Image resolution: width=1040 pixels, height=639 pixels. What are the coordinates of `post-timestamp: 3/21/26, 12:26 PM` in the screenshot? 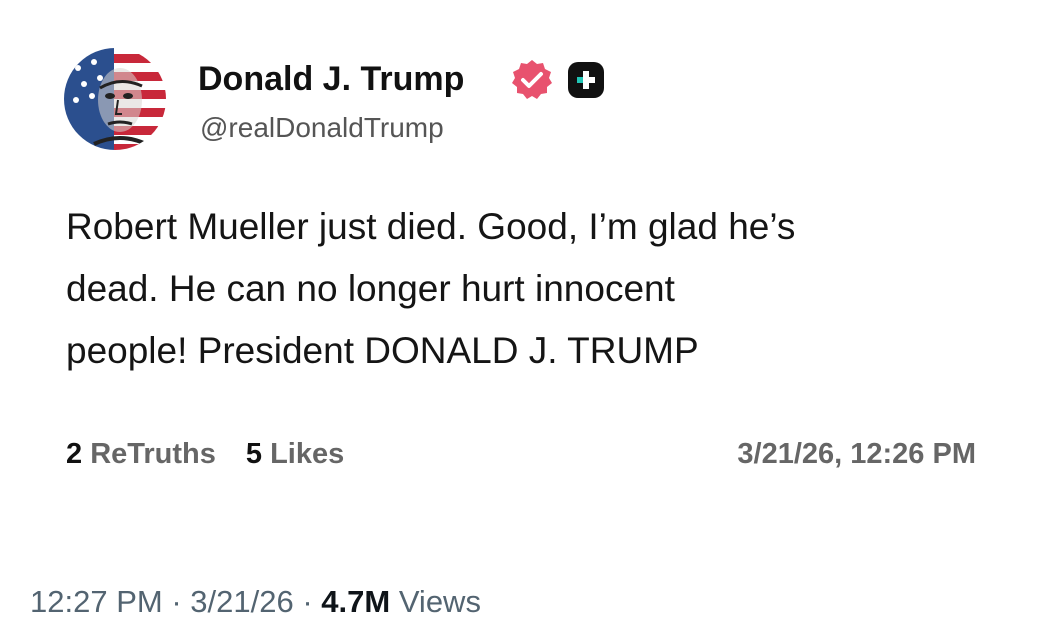 It's located at (856, 454).